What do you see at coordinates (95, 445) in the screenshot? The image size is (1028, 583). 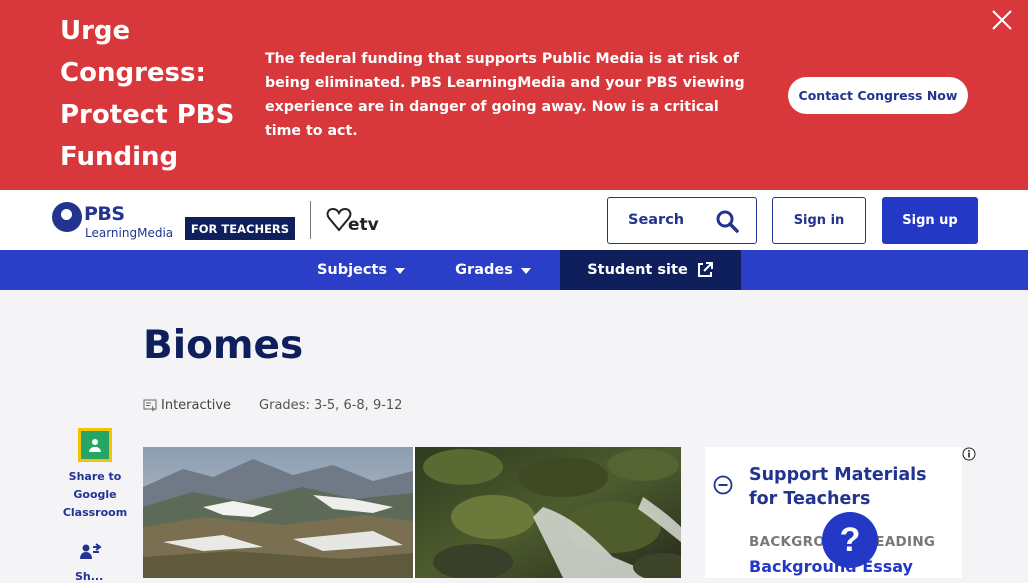 I see `google-classroom-icon` at bounding box center [95, 445].